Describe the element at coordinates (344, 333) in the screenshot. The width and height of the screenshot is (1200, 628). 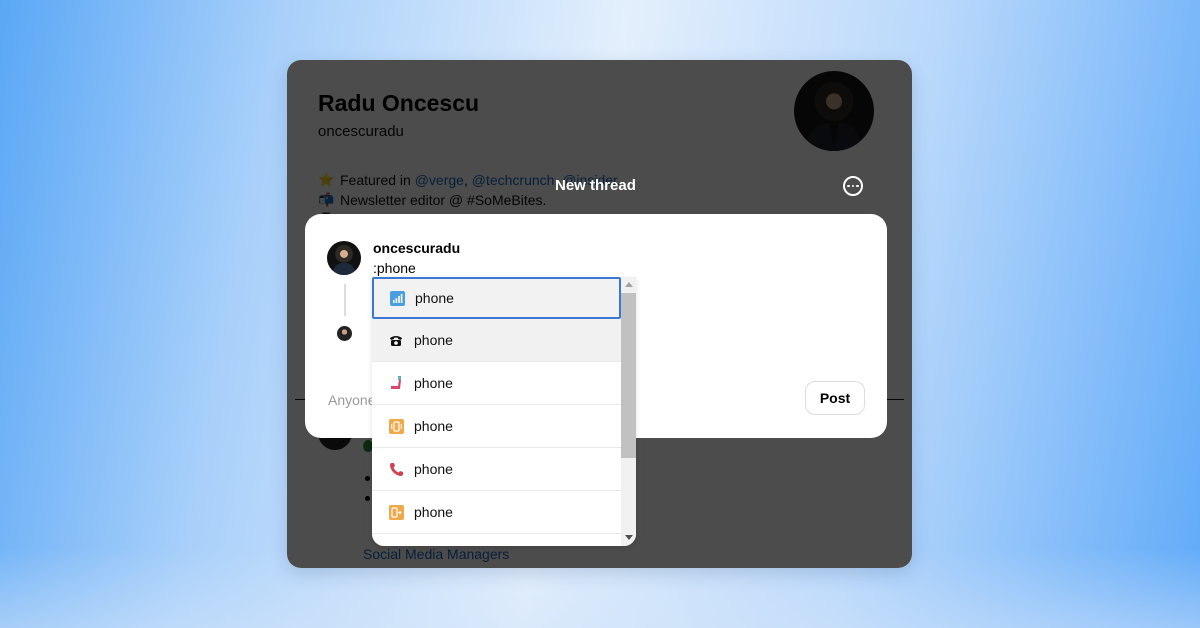
I see `add-to-thread-avatar` at that location.